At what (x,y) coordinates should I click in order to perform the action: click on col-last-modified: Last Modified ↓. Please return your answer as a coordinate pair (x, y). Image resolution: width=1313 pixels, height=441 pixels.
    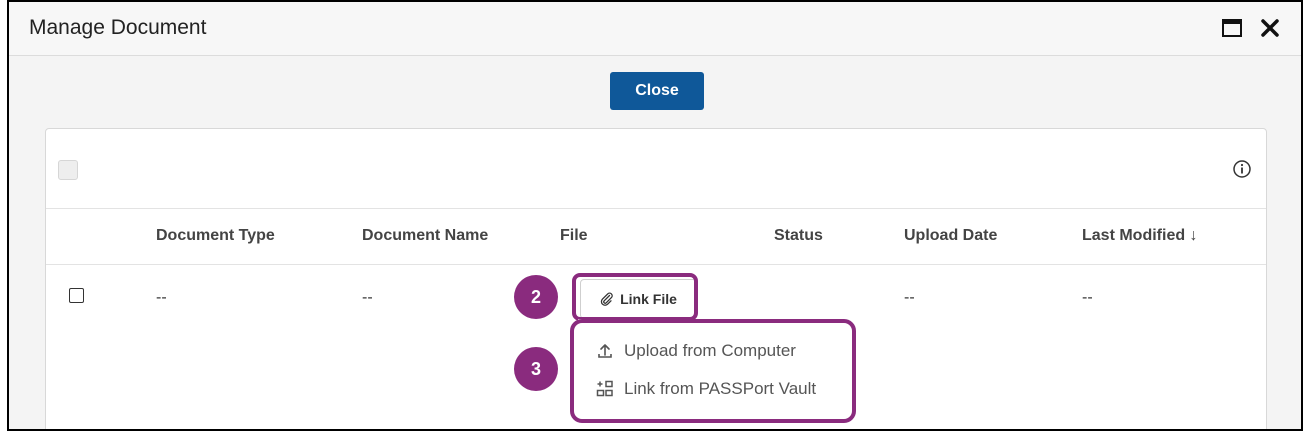
    Looking at the image, I should click on (1140, 236).